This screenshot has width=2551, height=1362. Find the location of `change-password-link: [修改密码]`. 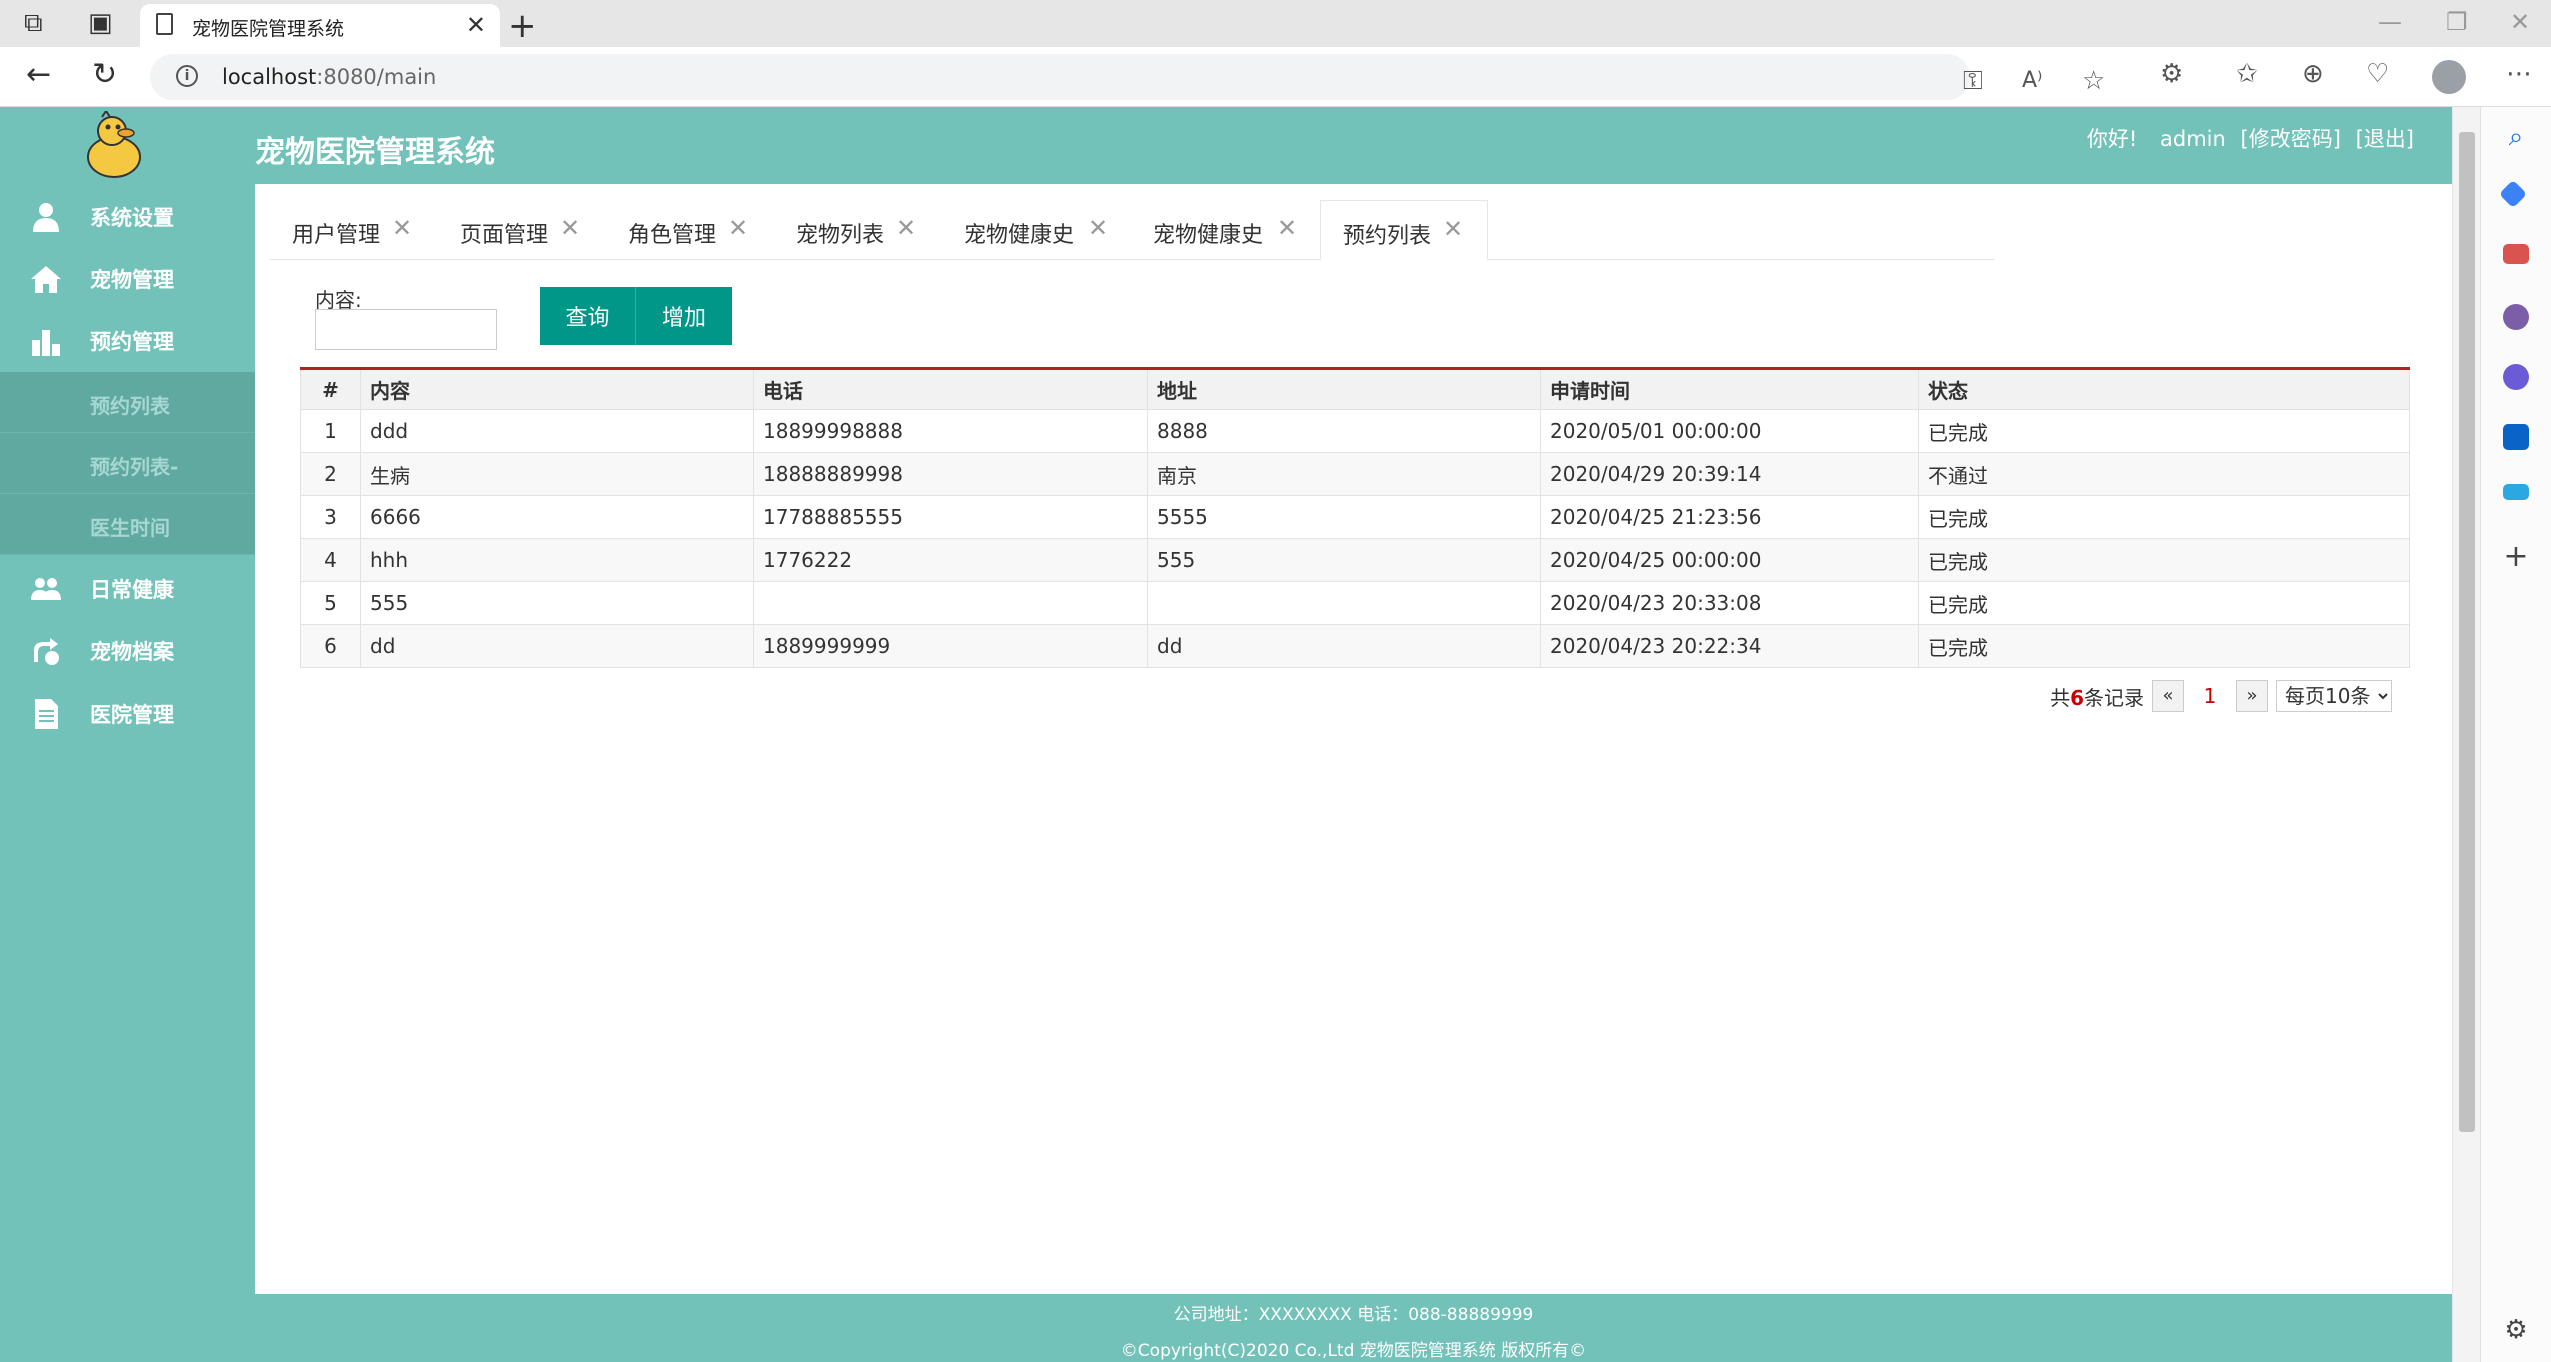

change-password-link: [修改密码] is located at coordinates (2291, 139).